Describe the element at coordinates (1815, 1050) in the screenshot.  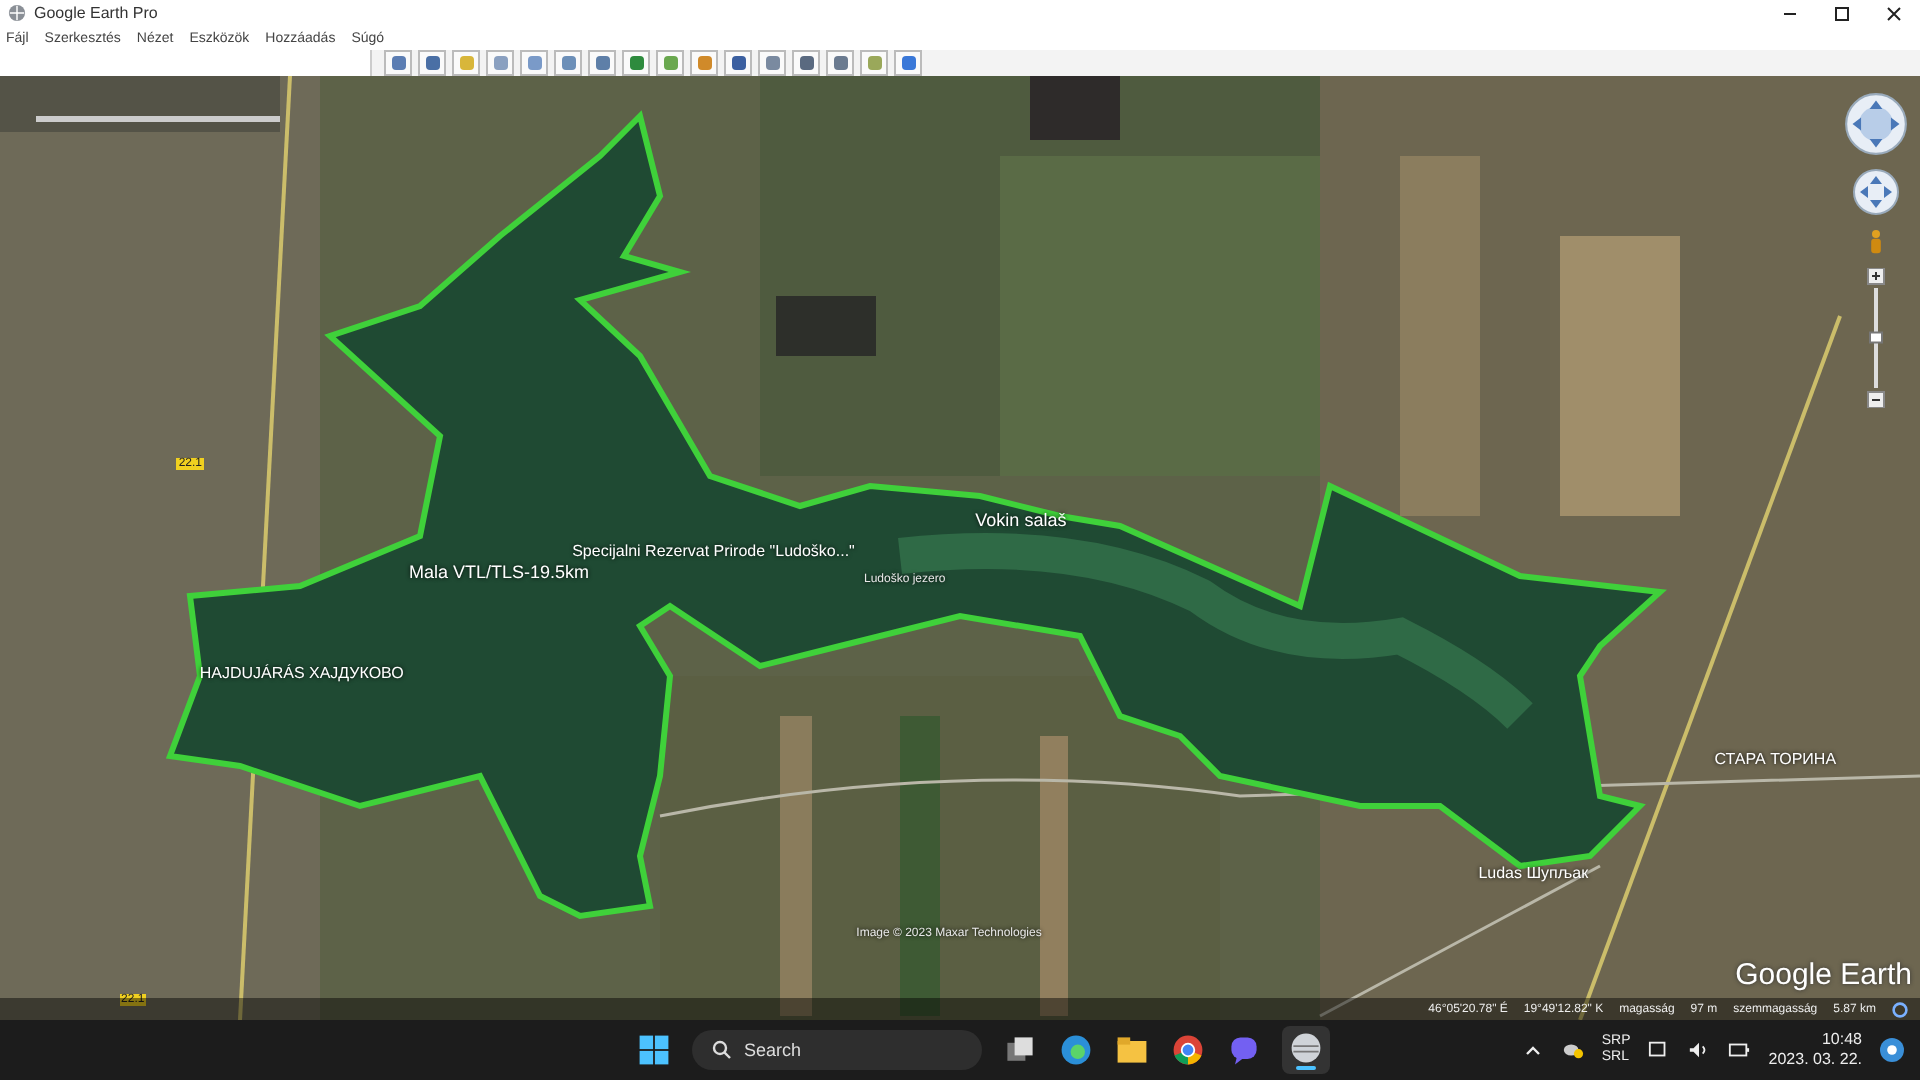
I see `clock: 10:48 2023. 03. 22.` at that location.